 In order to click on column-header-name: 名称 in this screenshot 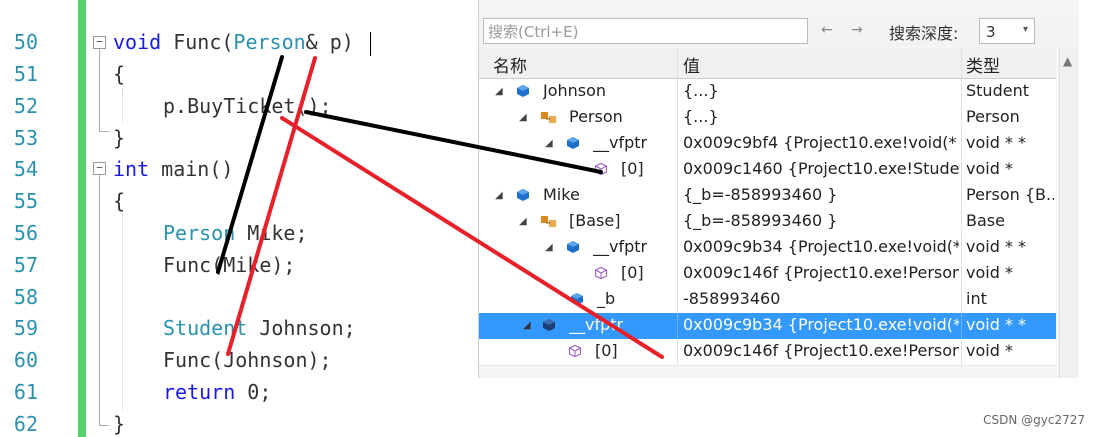, I will do `click(510, 64)`.